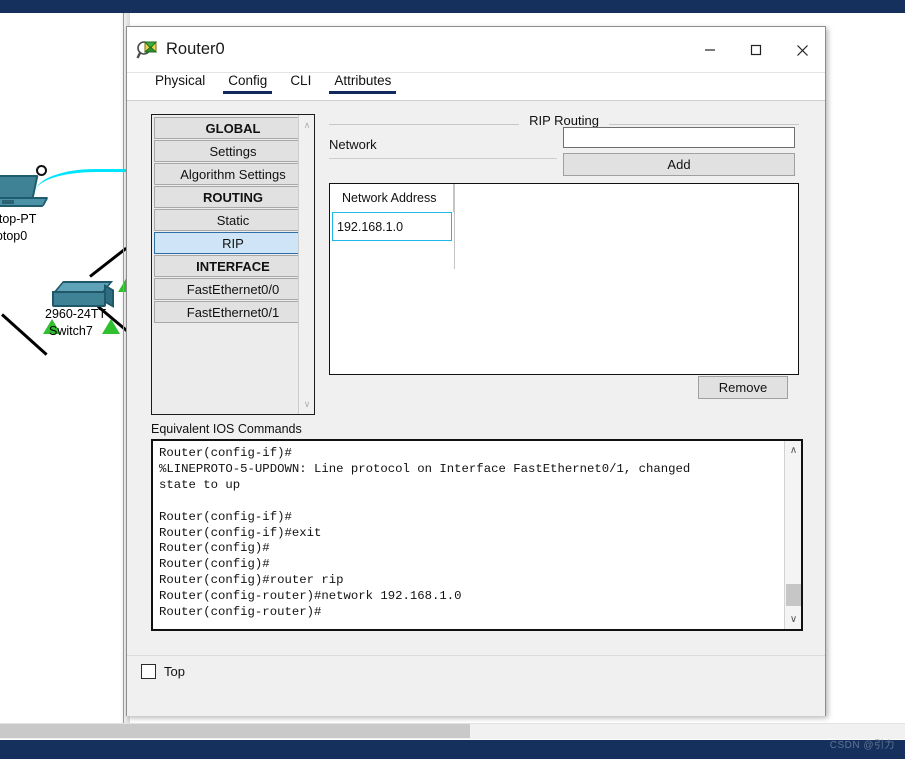 The height and width of the screenshot is (759, 905). Describe the element at coordinates (476, 655) in the screenshot. I see `footer-separator` at that location.